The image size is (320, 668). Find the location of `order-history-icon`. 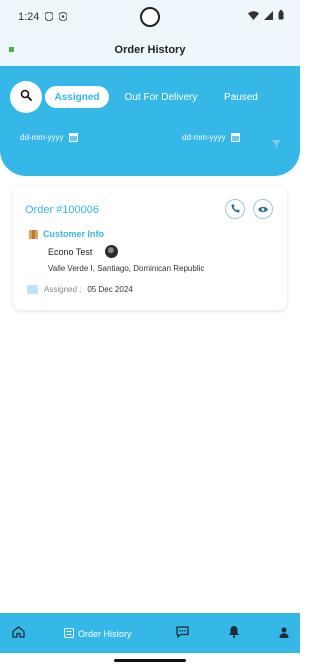

order-history-icon is located at coordinates (69, 634).